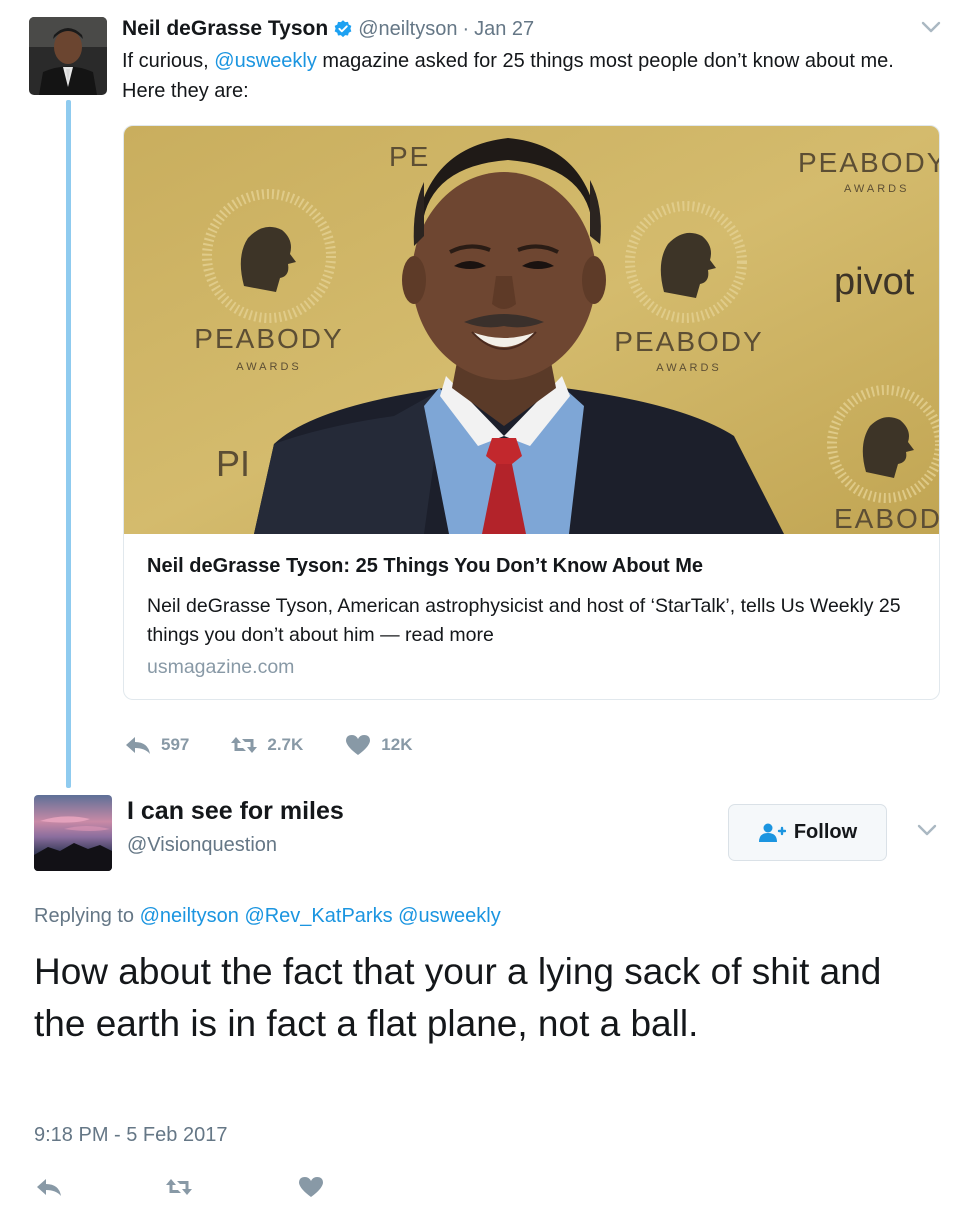 The height and width of the screenshot is (1217, 980). Describe the element at coordinates (225, 29) in the screenshot. I see `display-name: Neil deGrasse Tyson` at that location.